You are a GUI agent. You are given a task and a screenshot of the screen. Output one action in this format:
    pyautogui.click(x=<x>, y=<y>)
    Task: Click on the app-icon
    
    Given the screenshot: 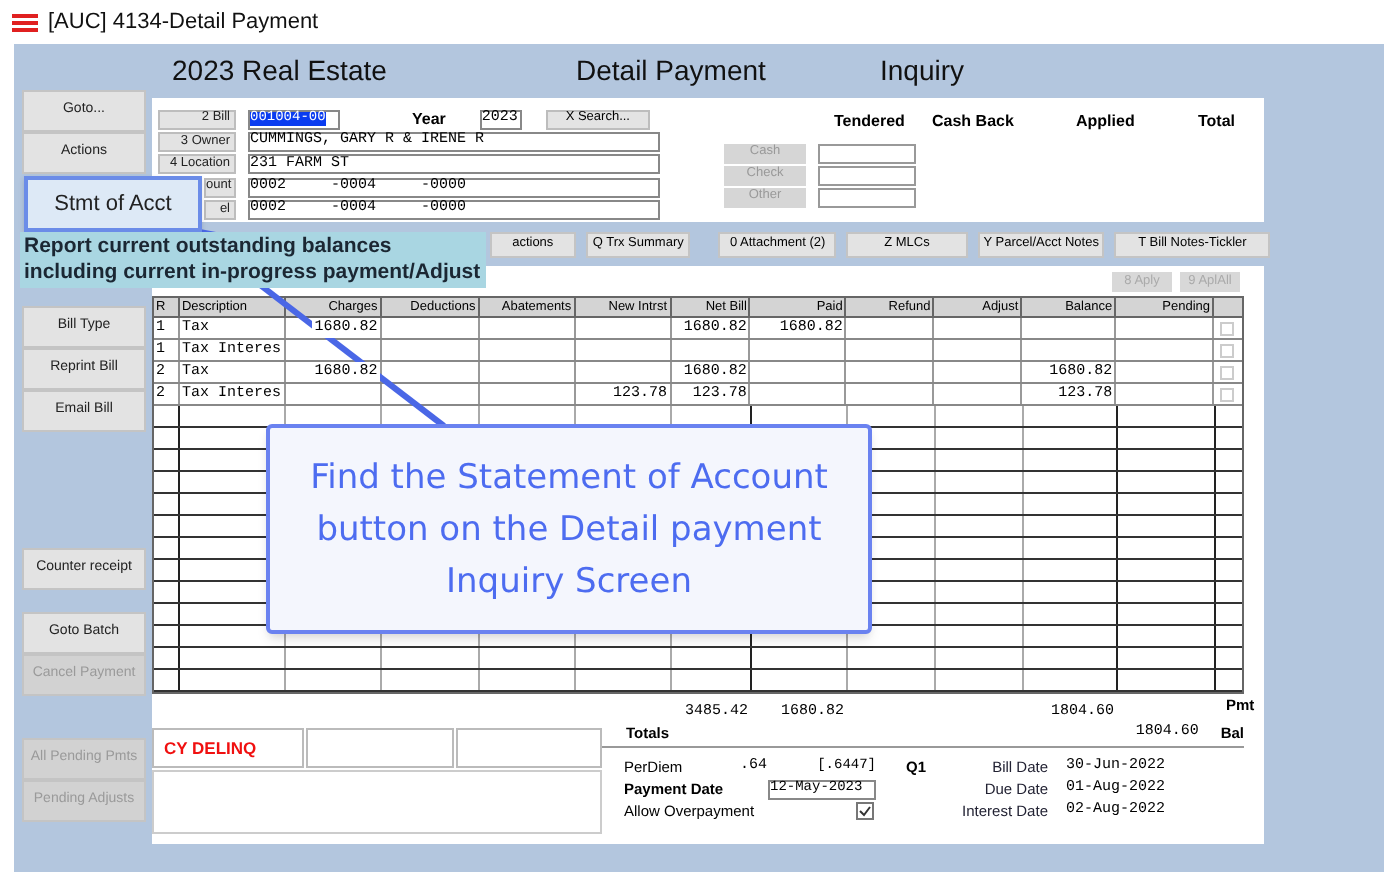 What is the action you would take?
    pyautogui.click(x=25, y=22)
    